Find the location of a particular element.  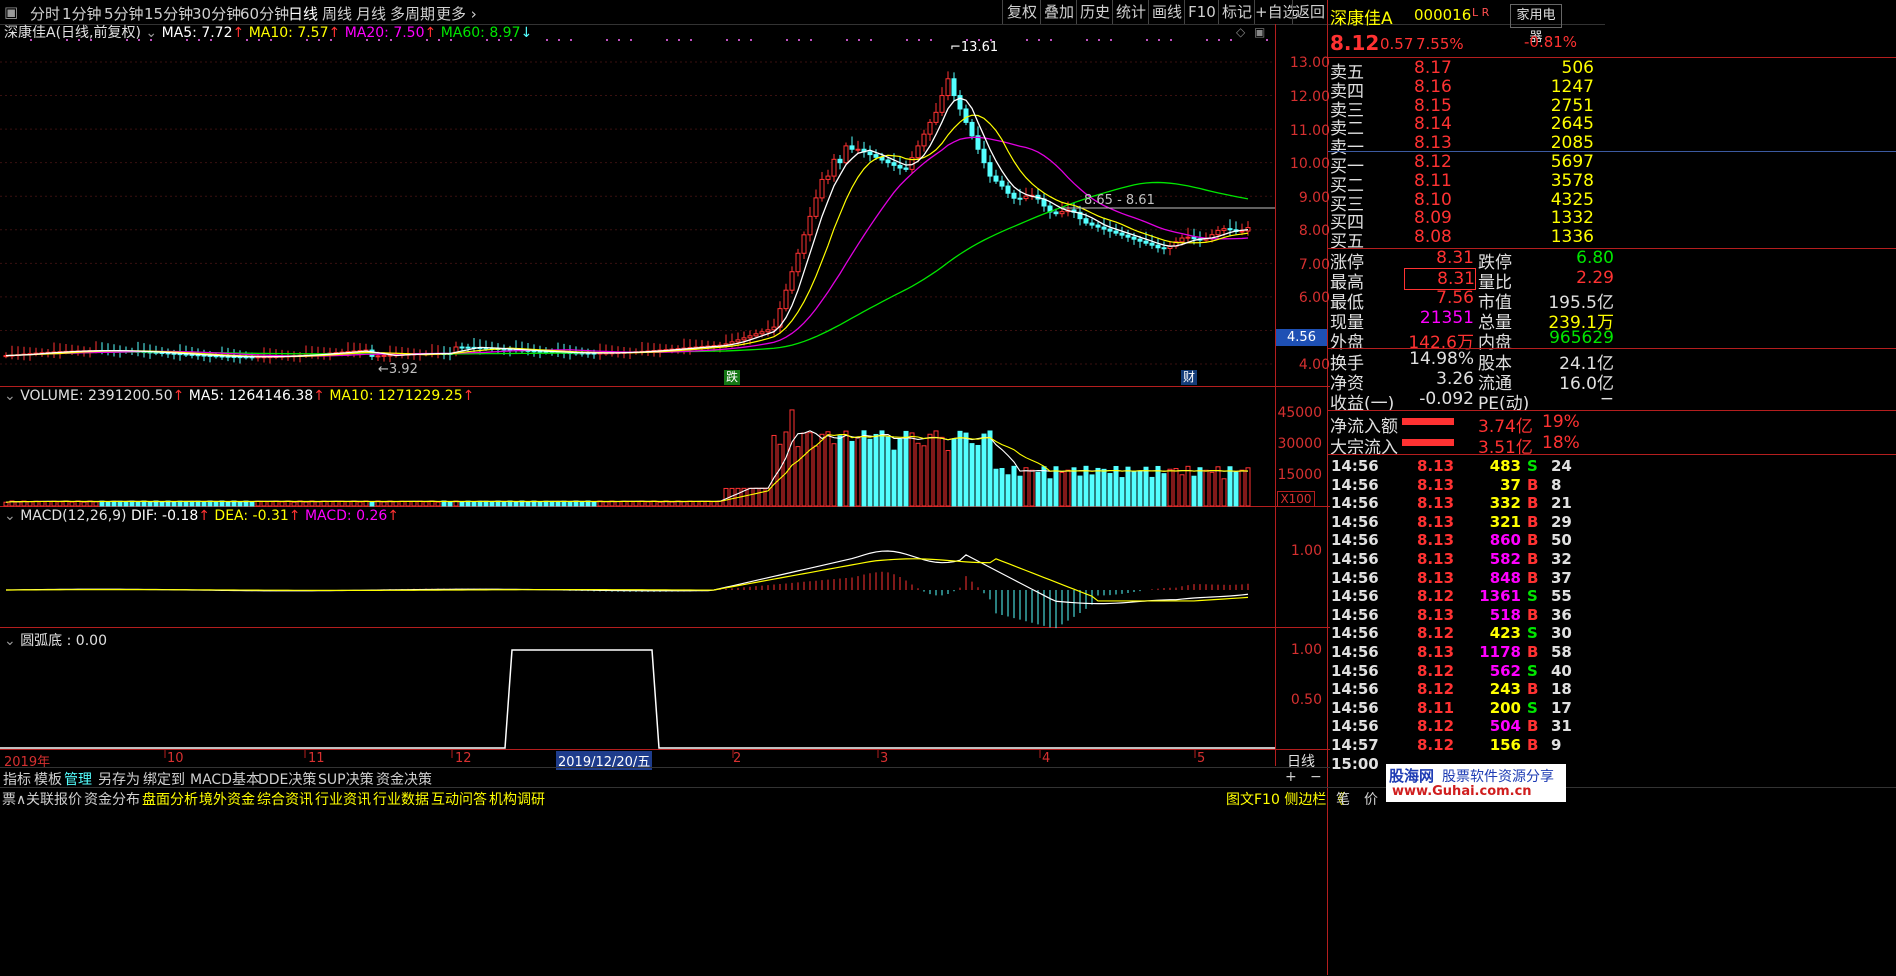

chart-mode-label: (日线,前复权) is located at coordinates (98, 33).